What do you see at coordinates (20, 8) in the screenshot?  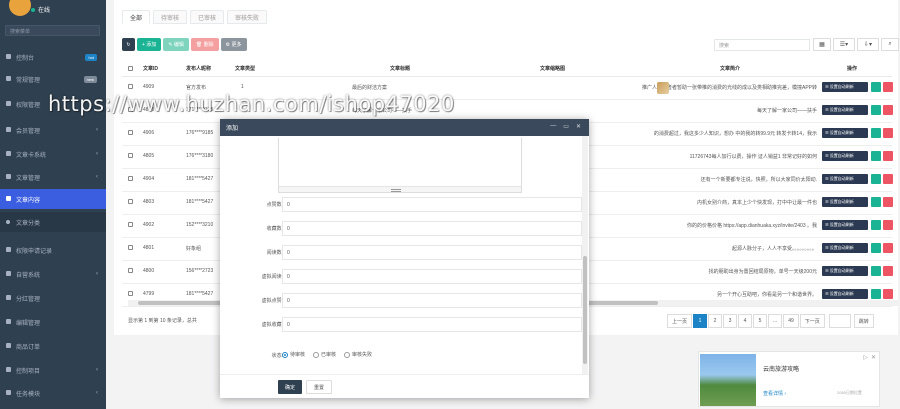 I see `avatar` at bounding box center [20, 8].